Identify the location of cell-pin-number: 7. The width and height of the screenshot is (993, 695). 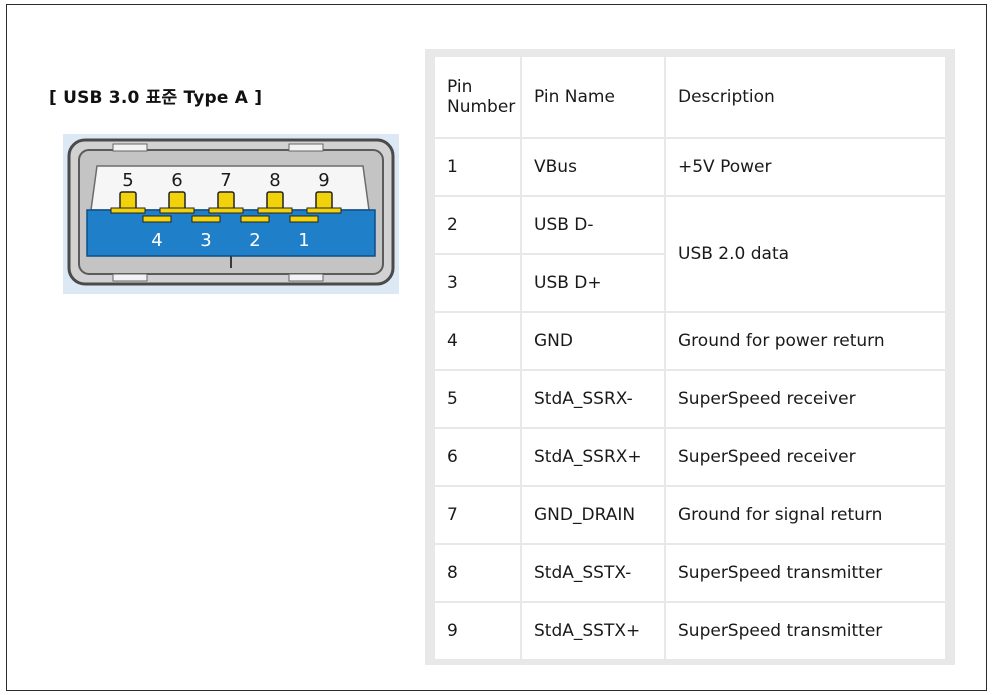
(477, 515).